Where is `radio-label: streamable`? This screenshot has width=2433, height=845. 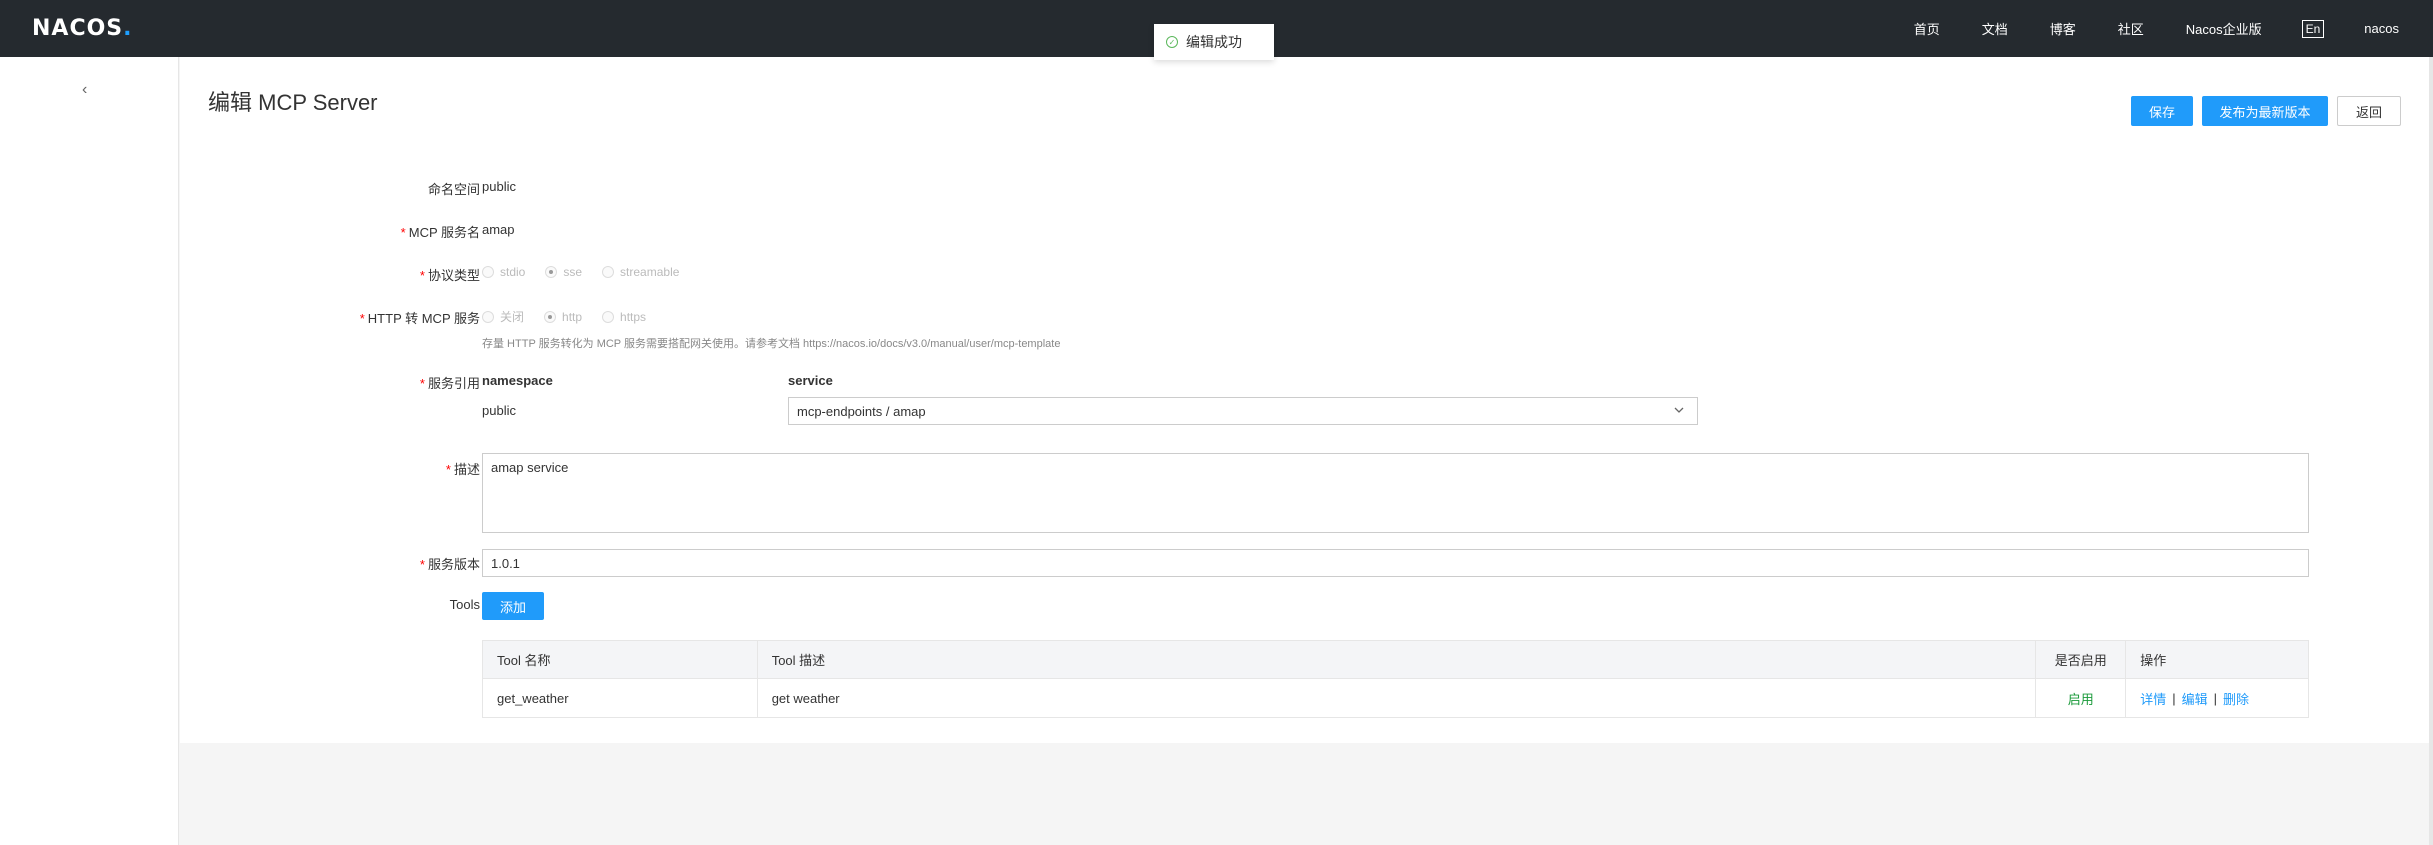 radio-label: streamable is located at coordinates (650, 272).